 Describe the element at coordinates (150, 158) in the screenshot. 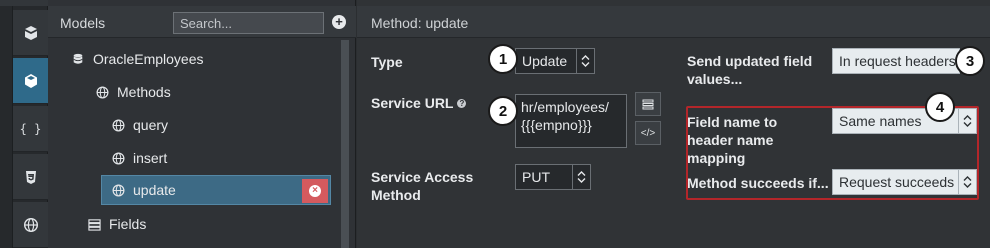

I see `tree-item-label: insert` at that location.